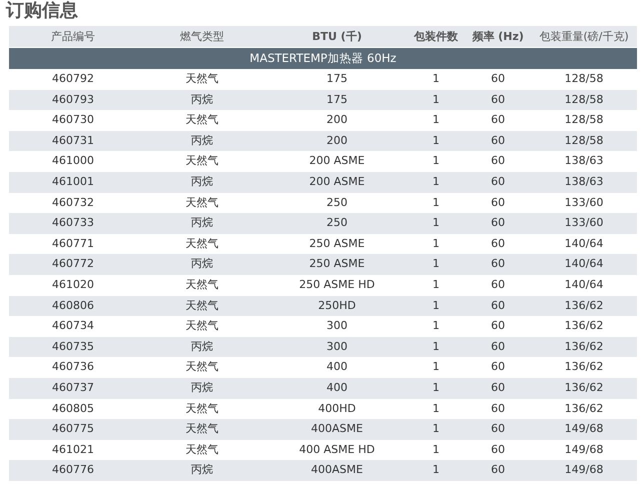 The image size is (641, 485). What do you see at coordinates (73, 450) in the screenshot?
I see `table-cell-text: 461021` at bounding box center [73, 450].